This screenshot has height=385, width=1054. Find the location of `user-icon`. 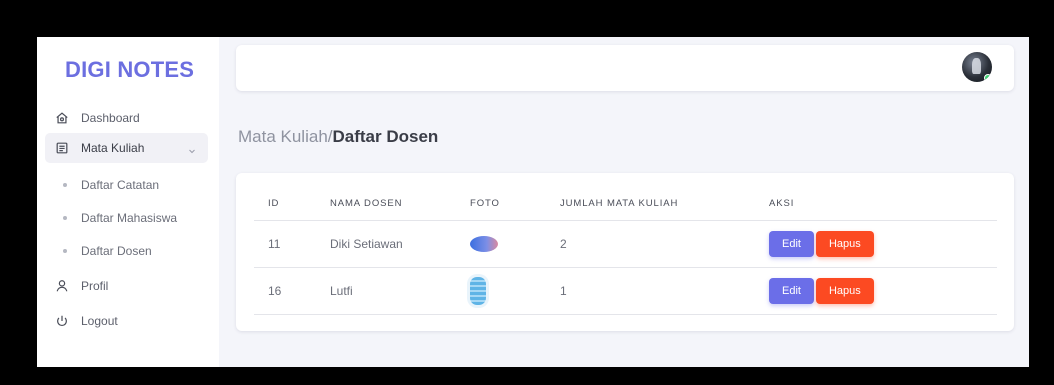

user-icon is located at coordinates (62, 286).